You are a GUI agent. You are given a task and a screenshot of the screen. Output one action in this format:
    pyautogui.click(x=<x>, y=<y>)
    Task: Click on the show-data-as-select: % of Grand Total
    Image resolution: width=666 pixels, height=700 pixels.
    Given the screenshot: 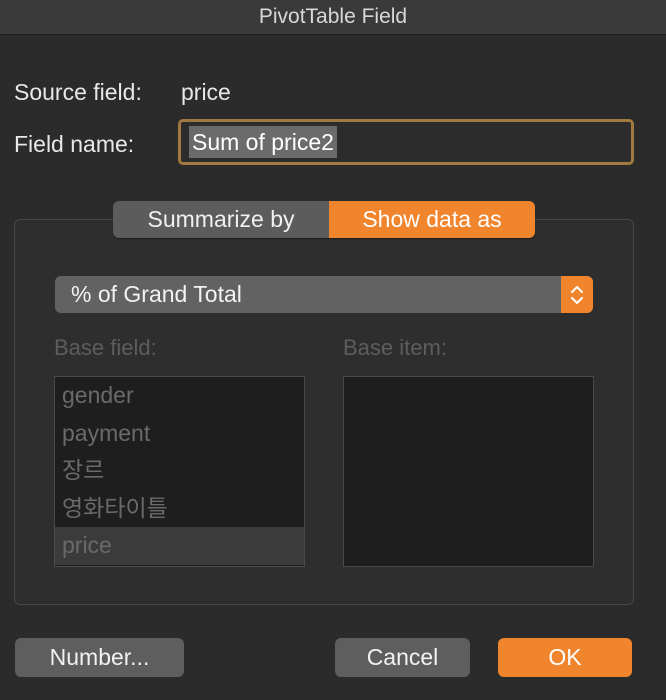 What is the action you would take?
    pyautogui.click(x=324, y=294)
    